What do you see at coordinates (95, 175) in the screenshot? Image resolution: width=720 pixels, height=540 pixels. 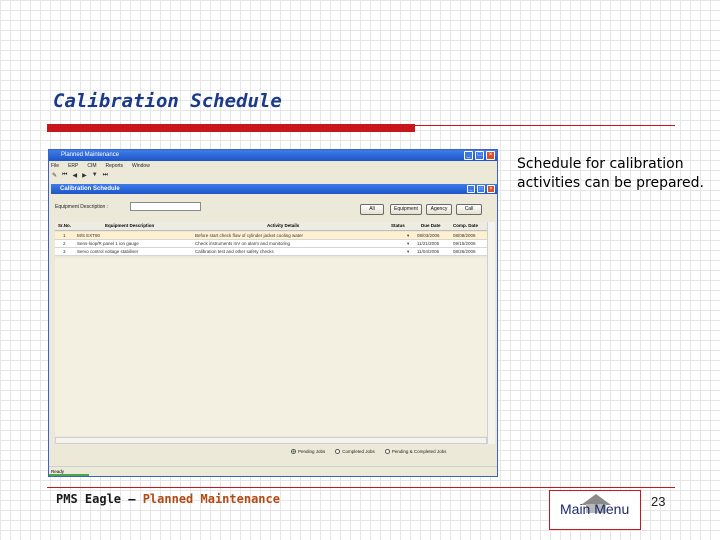 I see `filter-icon: ▼` at bounding box center [95, 175].